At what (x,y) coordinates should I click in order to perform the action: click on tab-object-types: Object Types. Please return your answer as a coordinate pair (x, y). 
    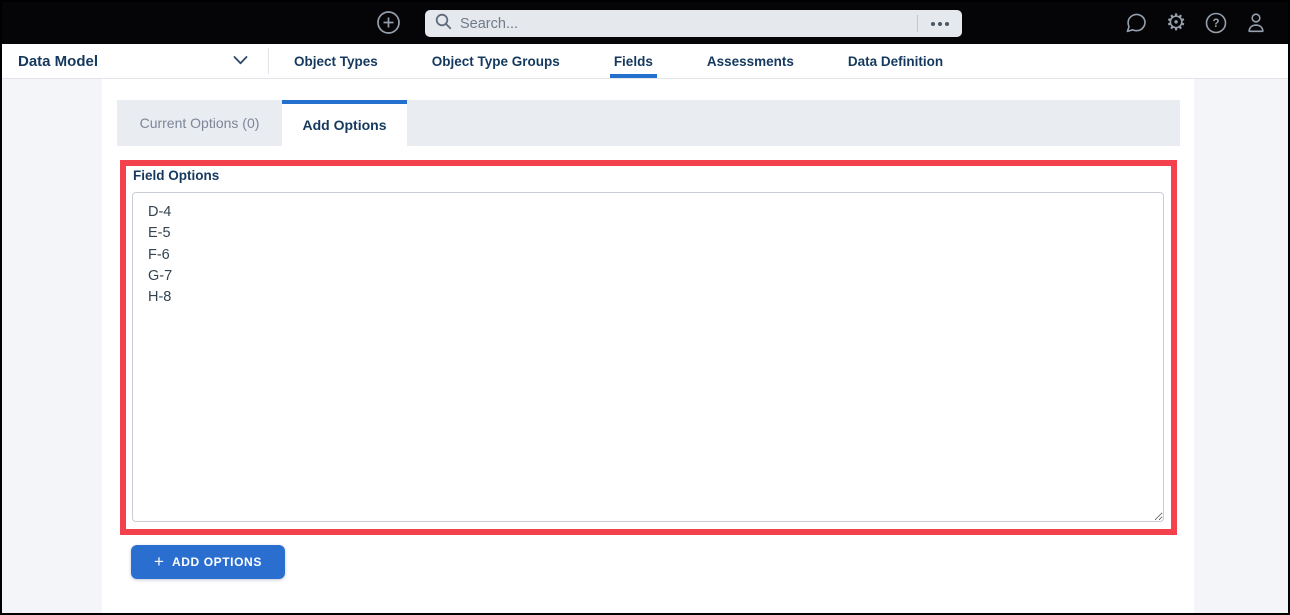
    Looking at the image, I should click on (336, 61).